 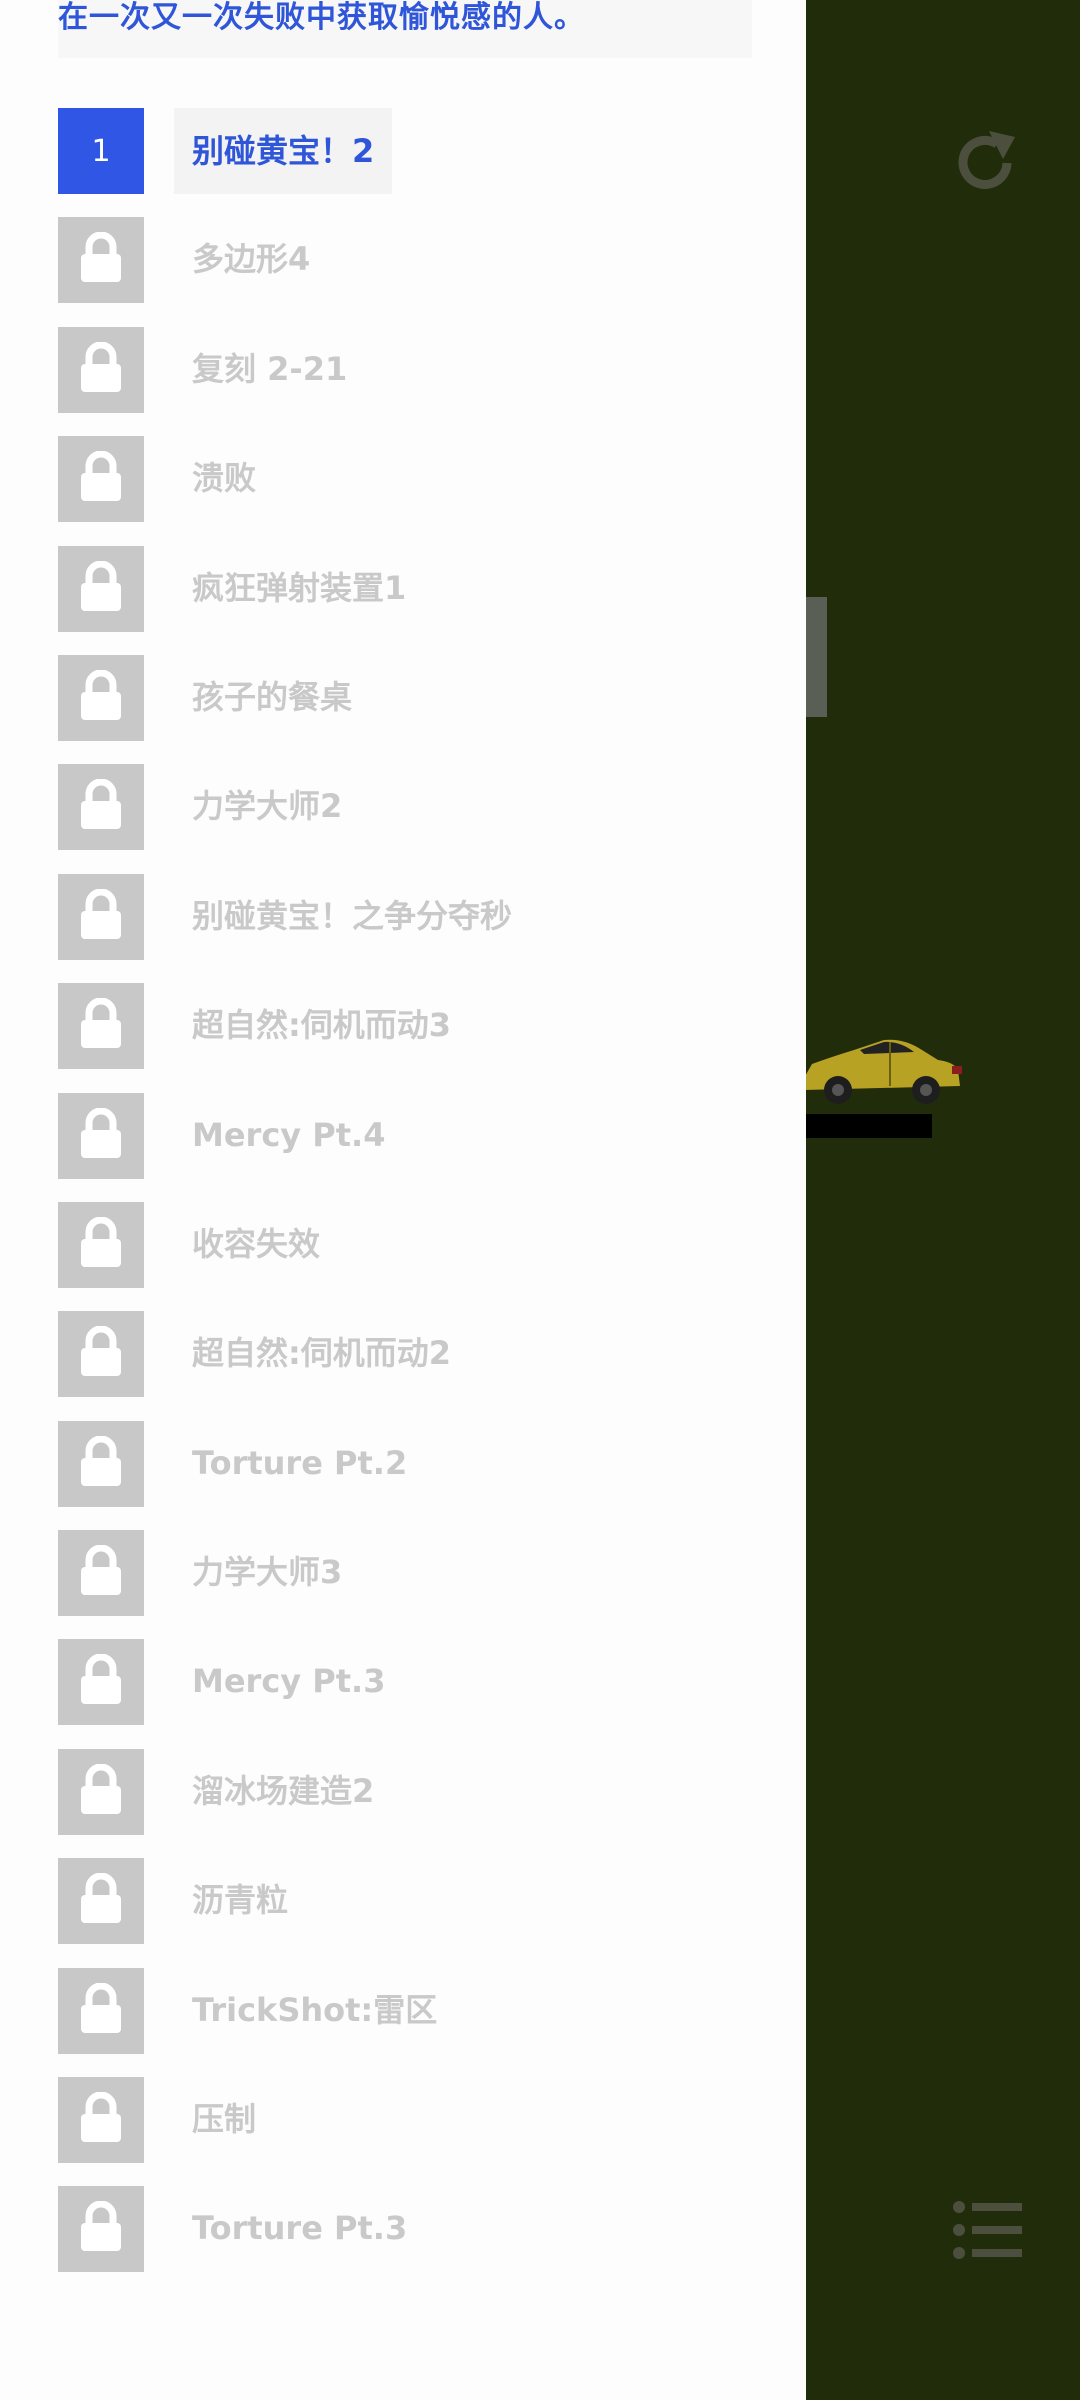 What do you see at coordinates (283, 1790) in the screenshot?
I see `level-title: 溜冰场建造2` at bounding box center [283, 1790].